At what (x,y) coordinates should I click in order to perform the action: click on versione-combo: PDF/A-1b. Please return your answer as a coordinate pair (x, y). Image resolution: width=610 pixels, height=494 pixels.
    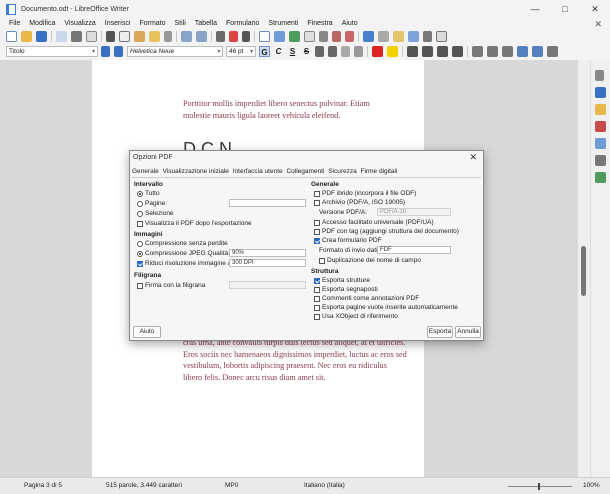
    Looking at the image, I should click on (414, 212).